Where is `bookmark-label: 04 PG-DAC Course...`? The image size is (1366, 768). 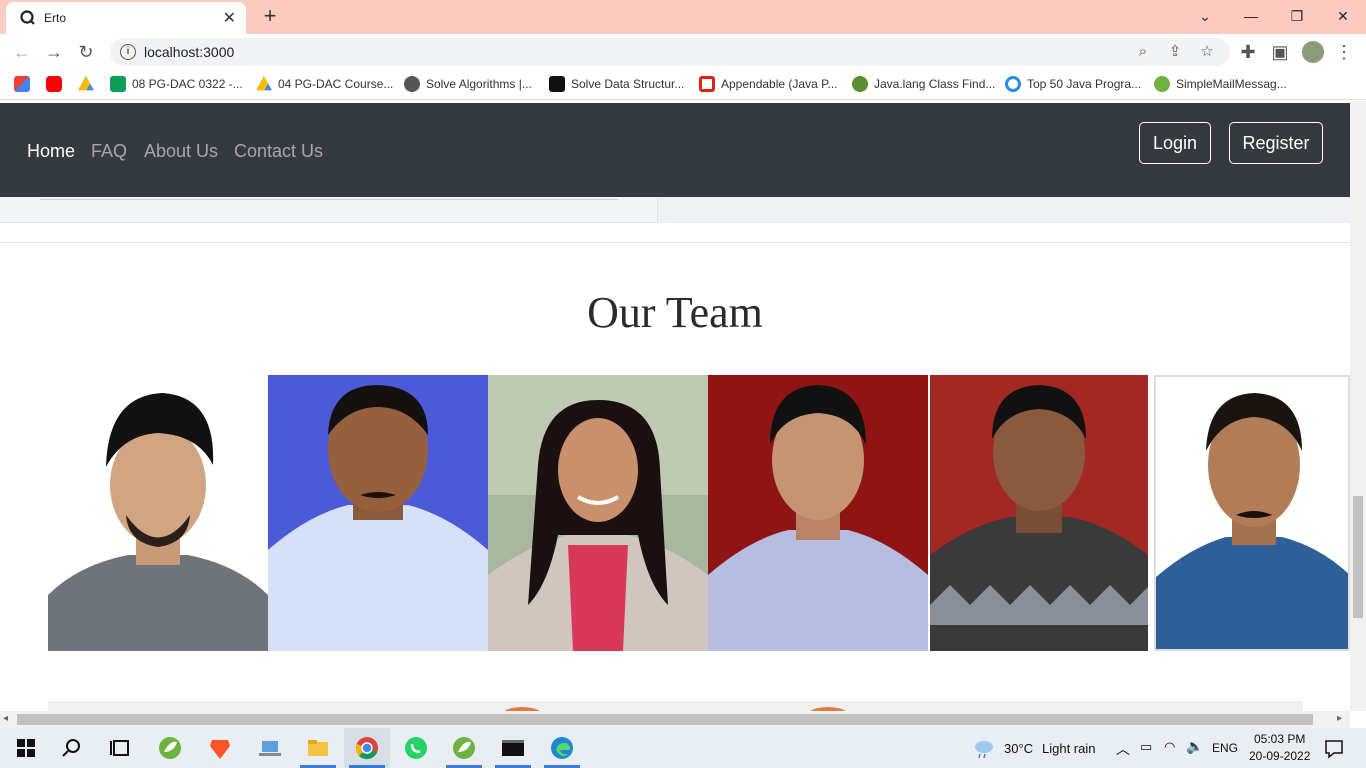 bookmark-label: 04 PG-DAC Course... is located at coordinates (336, 84).